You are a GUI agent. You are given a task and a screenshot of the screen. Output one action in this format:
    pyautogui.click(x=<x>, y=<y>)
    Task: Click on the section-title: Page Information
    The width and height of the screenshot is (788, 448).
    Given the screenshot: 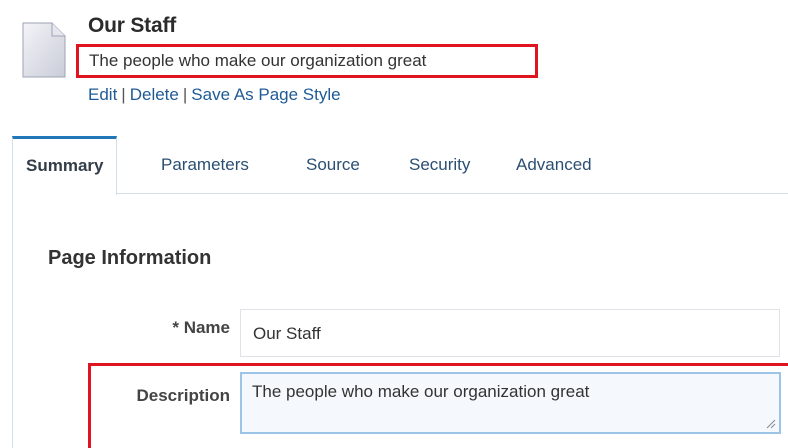 What is the action you would take?
    pyautogui.click(x=130, y=258)
    